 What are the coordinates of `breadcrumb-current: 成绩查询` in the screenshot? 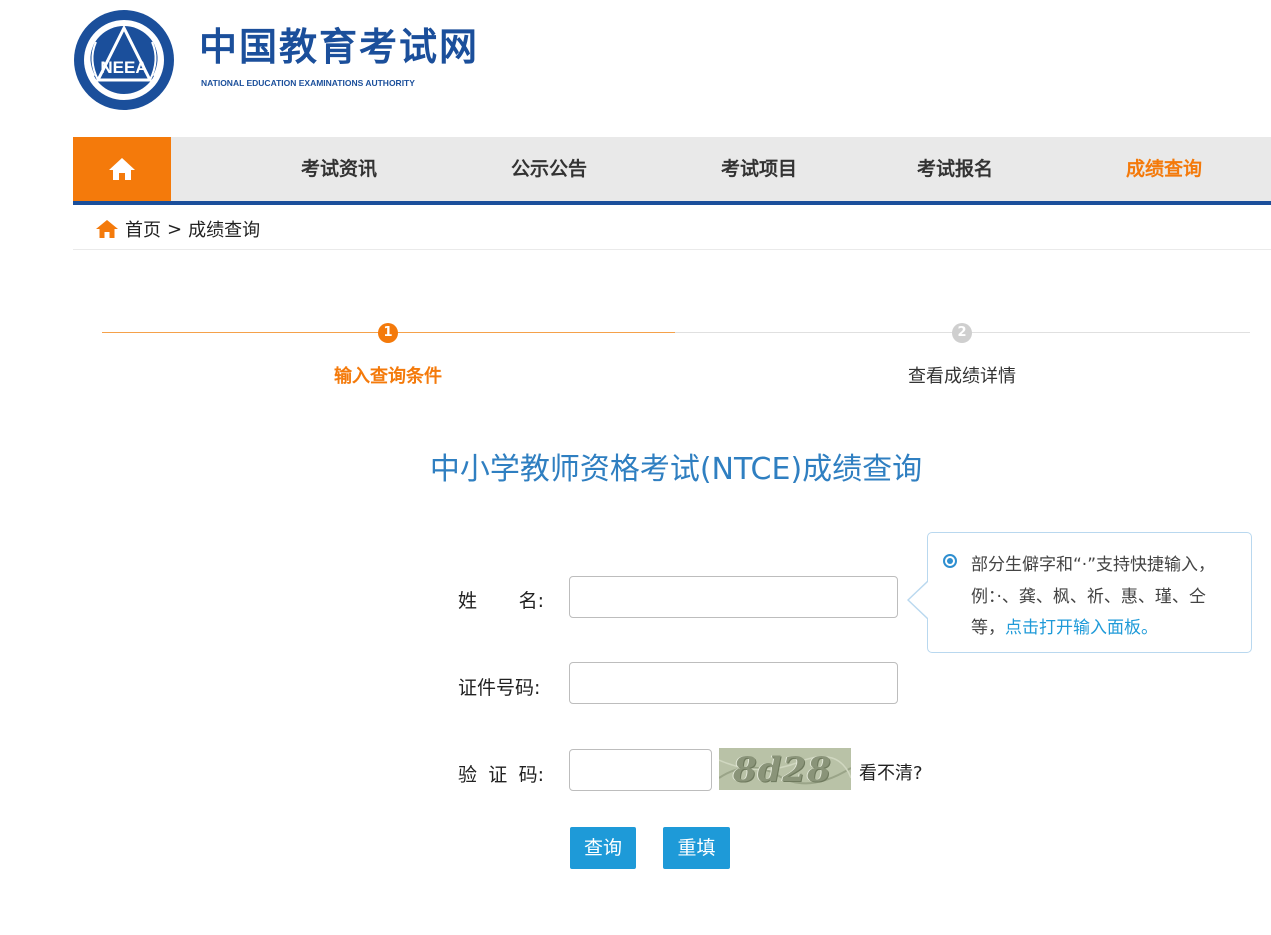 It's located at (224, 230).